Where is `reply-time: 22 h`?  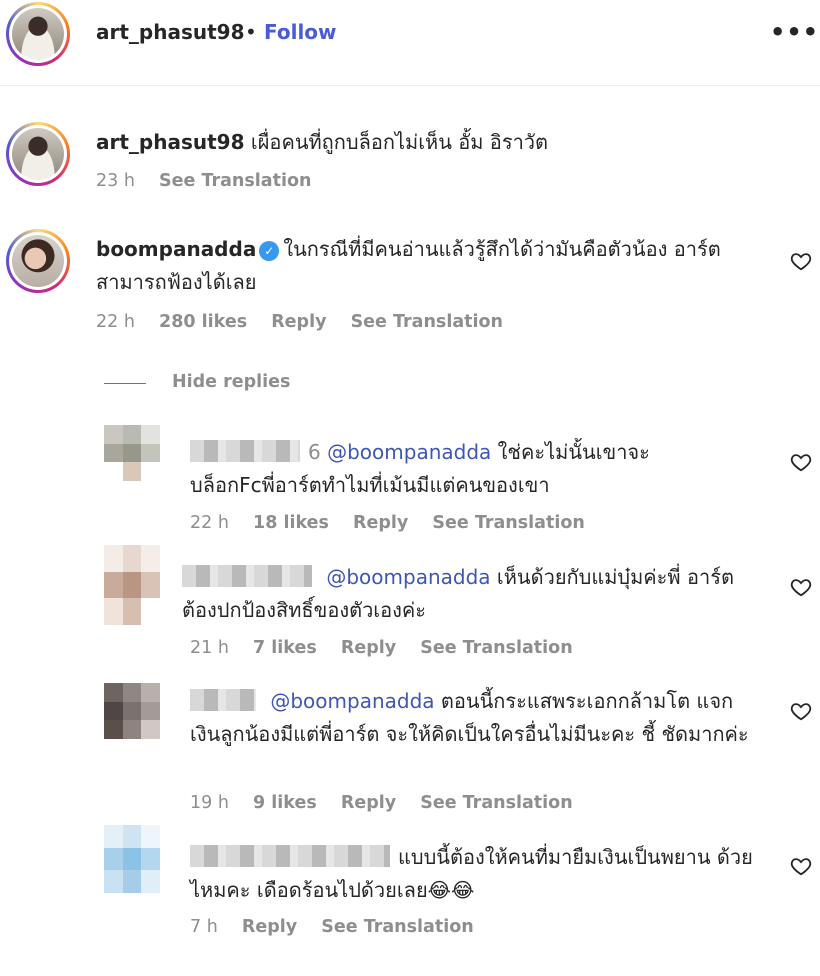 reply-time: 22 h is located at coordinates (209, 523).